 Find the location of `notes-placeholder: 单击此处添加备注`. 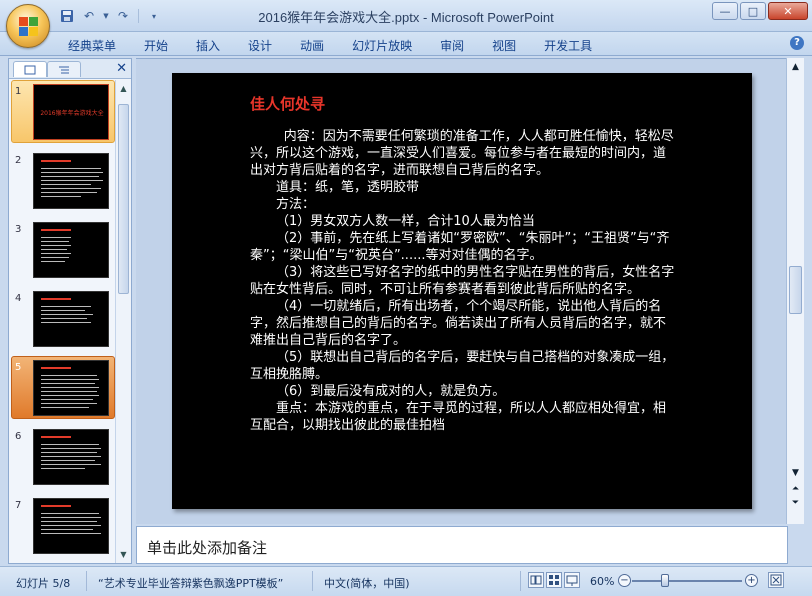

notes-placeholder: 单击此处添加备注 is located at coordinates (207, 548).